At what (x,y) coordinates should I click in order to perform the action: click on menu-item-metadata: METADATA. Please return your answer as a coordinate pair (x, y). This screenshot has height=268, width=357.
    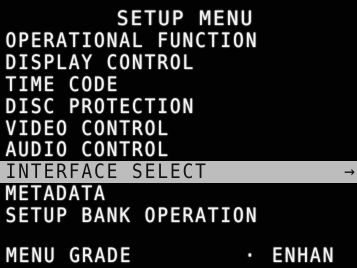
    Looking at the image, I should click on (53, 194).